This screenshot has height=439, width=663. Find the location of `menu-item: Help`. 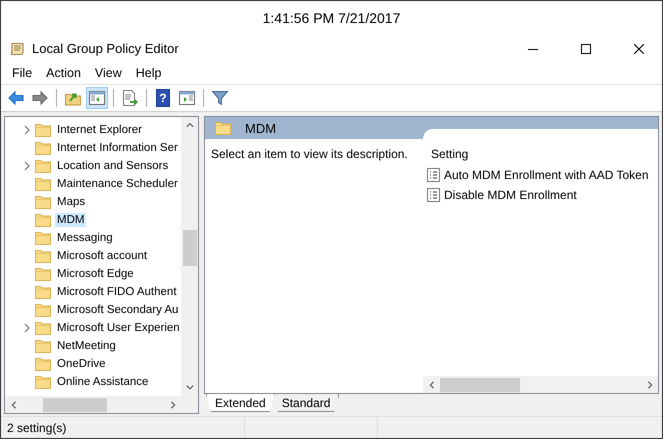

menu-item: Help is located at coordinates (148, 73).